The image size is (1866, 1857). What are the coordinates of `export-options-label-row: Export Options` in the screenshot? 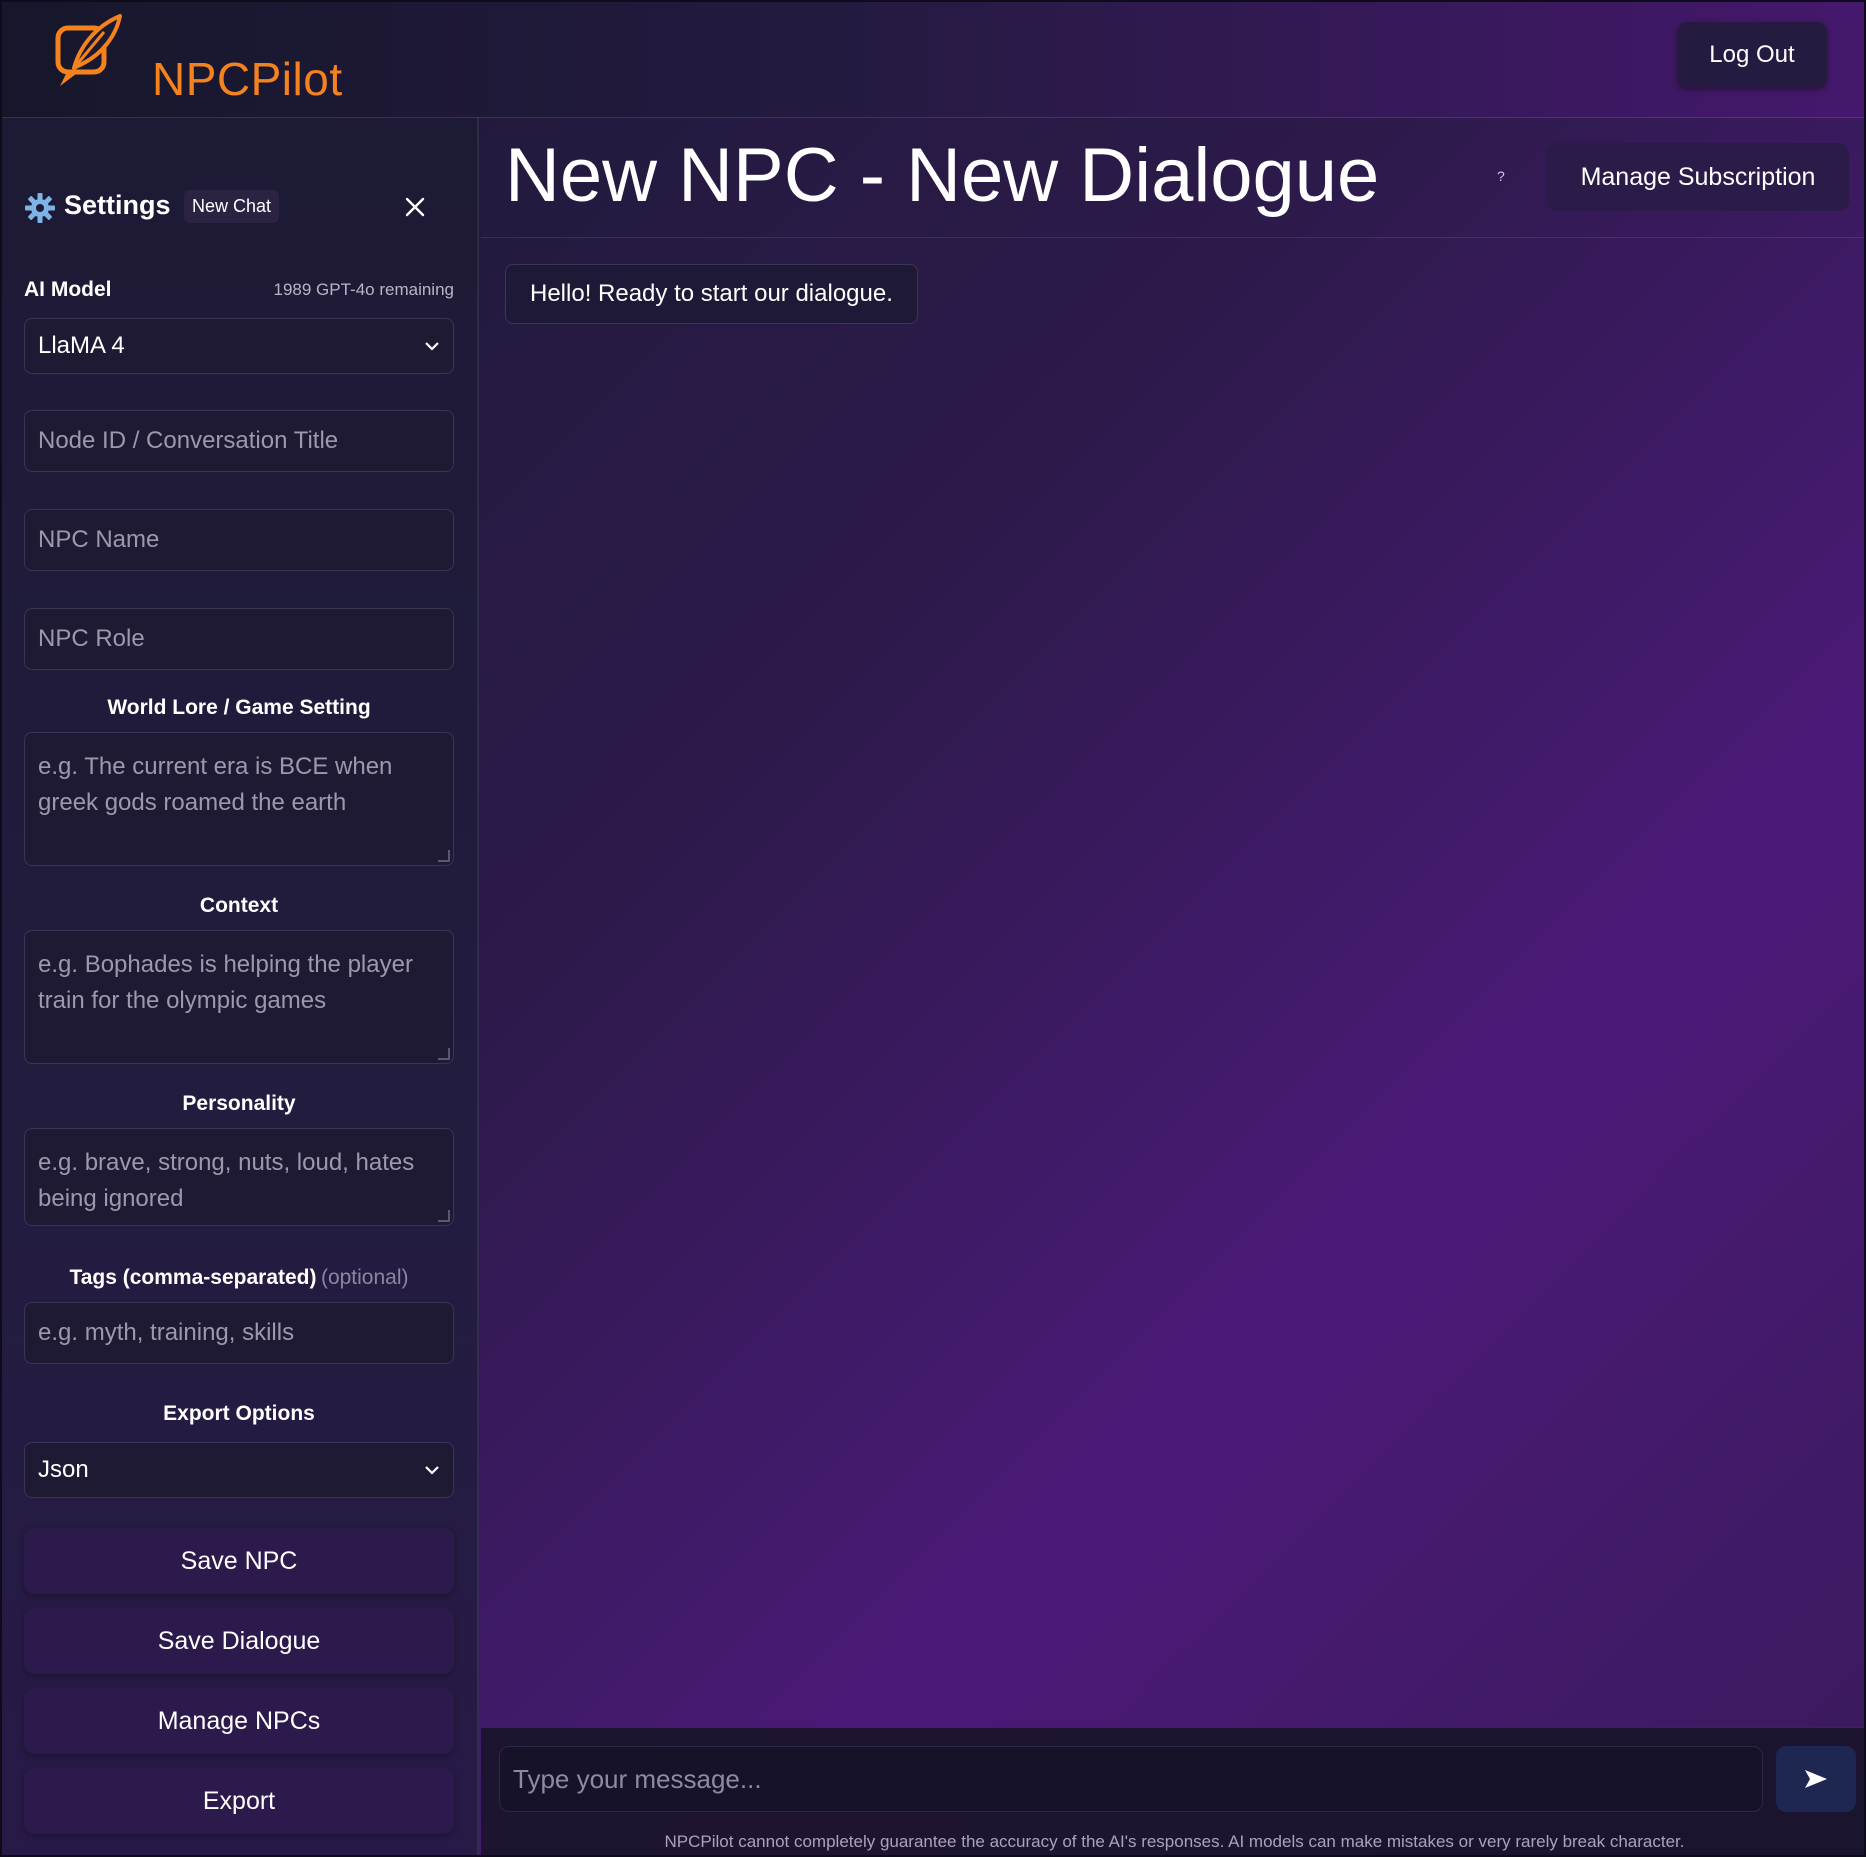 It's located at (239, 1414).